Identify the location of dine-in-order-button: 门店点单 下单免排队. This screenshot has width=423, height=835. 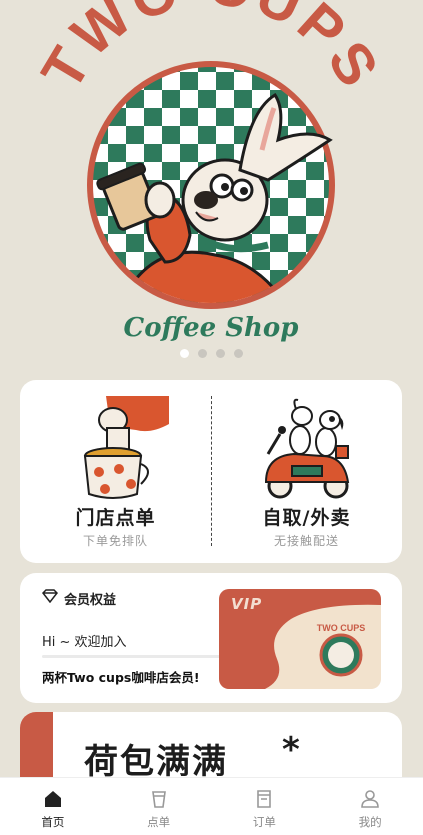
(115, 471).